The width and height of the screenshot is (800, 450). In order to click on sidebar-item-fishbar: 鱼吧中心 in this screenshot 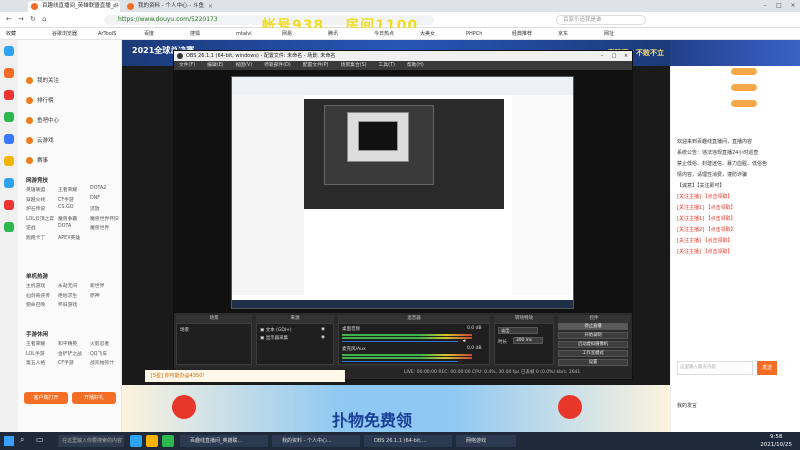, I will do `click(42, 120)`.